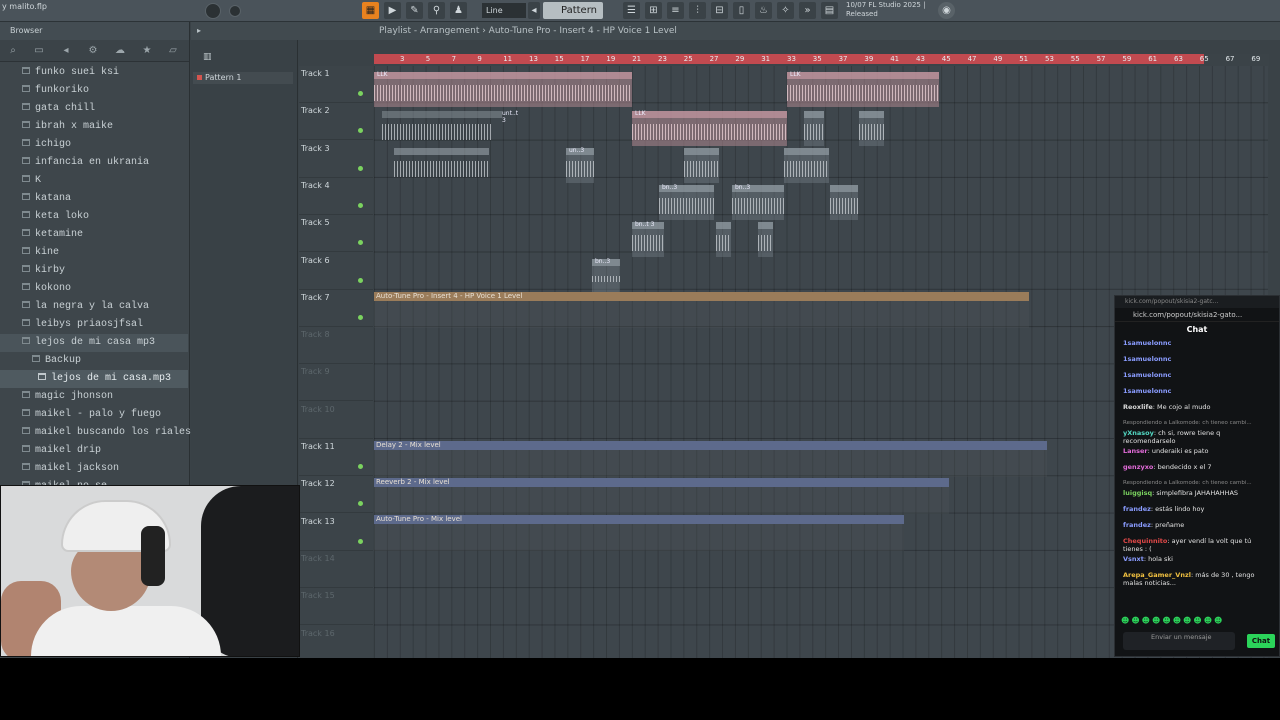 This screenshot has height=720, width=1280. Describe the element at coordinates (94, 451) in the screenshot. I see `browser-folder: maikel drip` at that location.